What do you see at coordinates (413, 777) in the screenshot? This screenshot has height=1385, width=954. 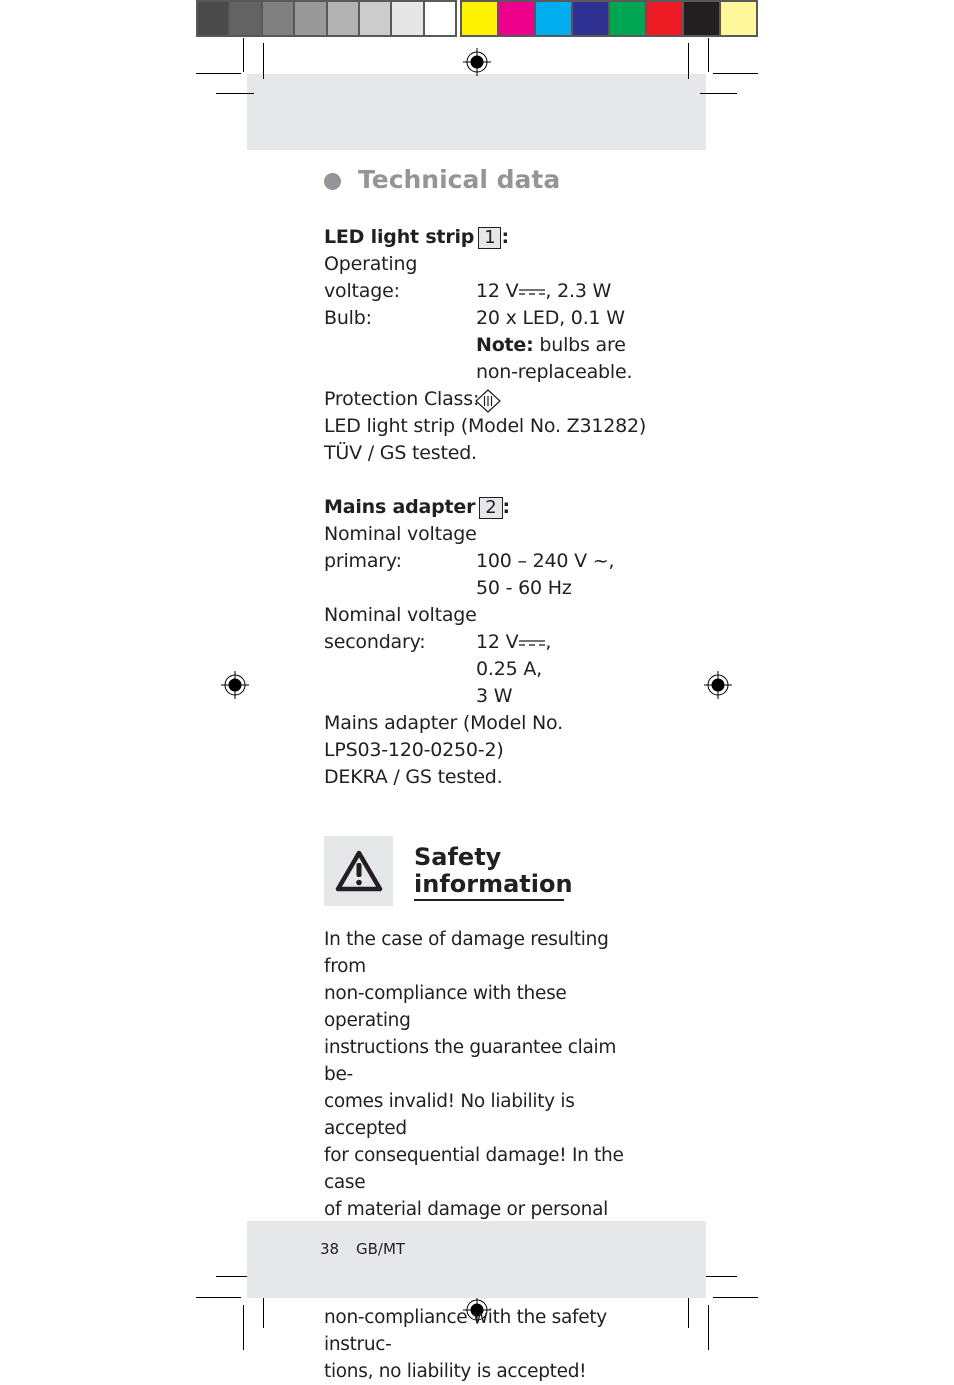 I see `mains-adapter-certification: DEKRA / GS tested.` at bounding box center [413, 777].